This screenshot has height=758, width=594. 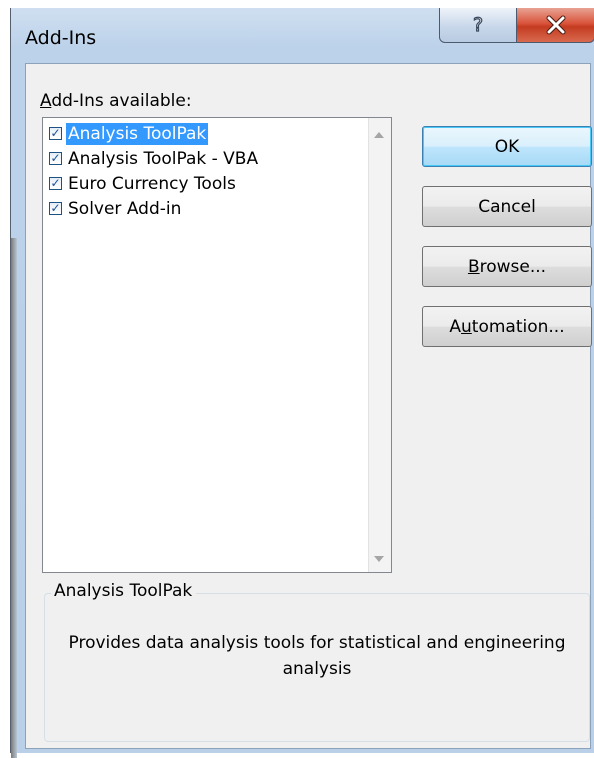 What do you see at coordinates (379, 135) in the screenshot?
I see `scroll-up-icon` at bounding box center [379, 135].